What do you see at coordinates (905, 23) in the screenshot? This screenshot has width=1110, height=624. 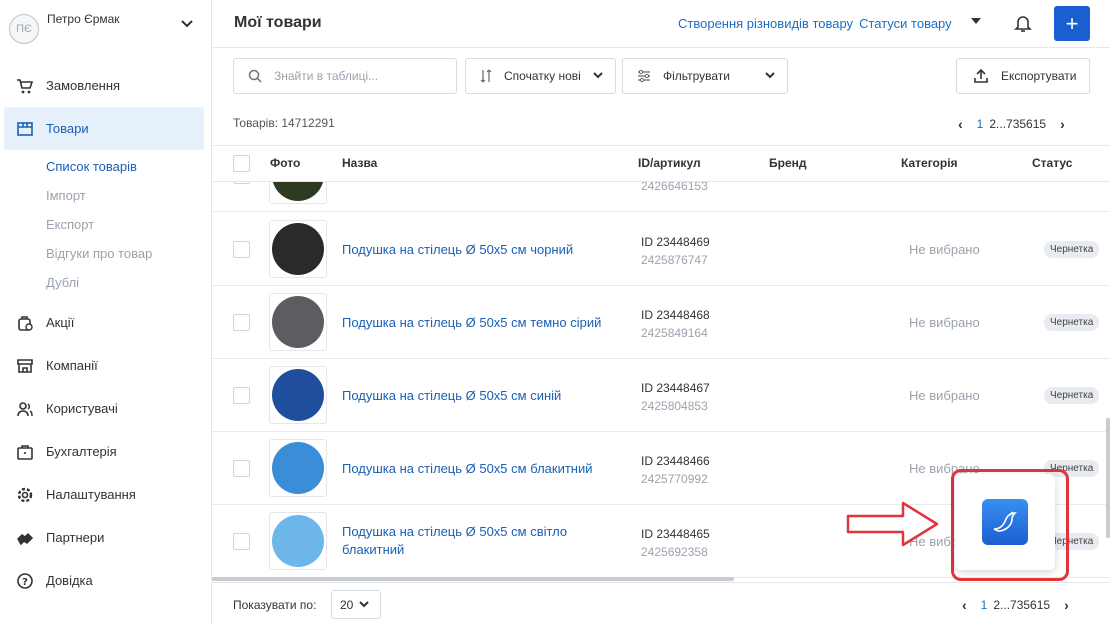 I see `link-product-statuses: Статуси товару` at bounding box center [905, 23].